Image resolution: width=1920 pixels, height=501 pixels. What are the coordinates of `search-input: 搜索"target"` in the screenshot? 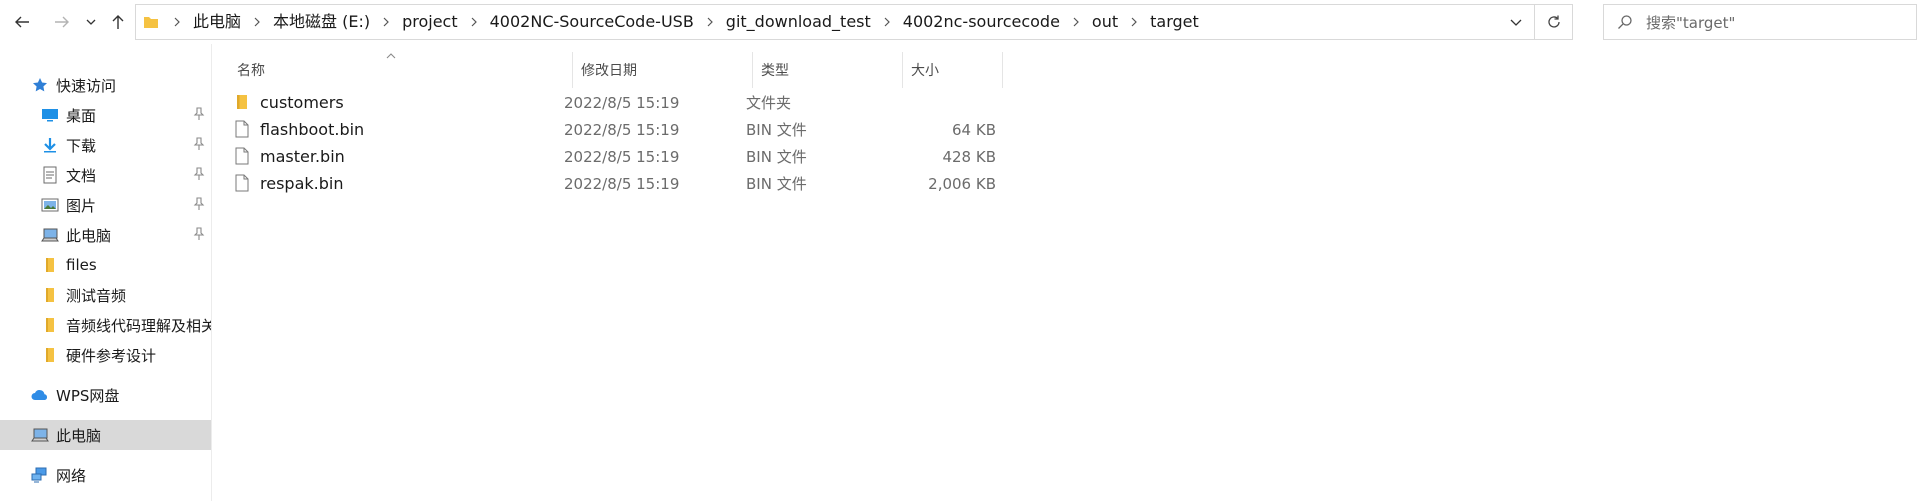 It's located at (1760, 22).